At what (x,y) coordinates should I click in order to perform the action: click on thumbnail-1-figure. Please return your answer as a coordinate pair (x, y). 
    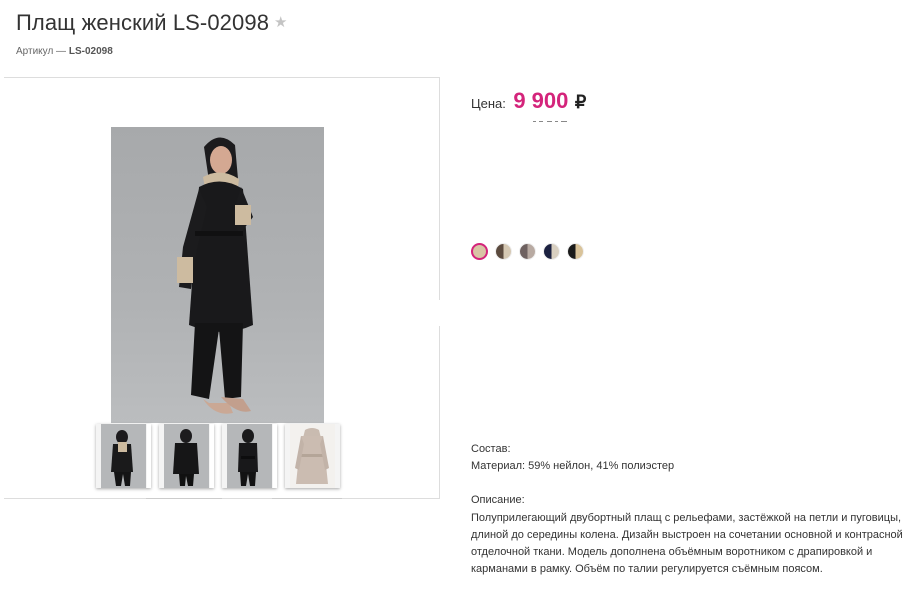
    Looking at the image, I should click on (122, 458).